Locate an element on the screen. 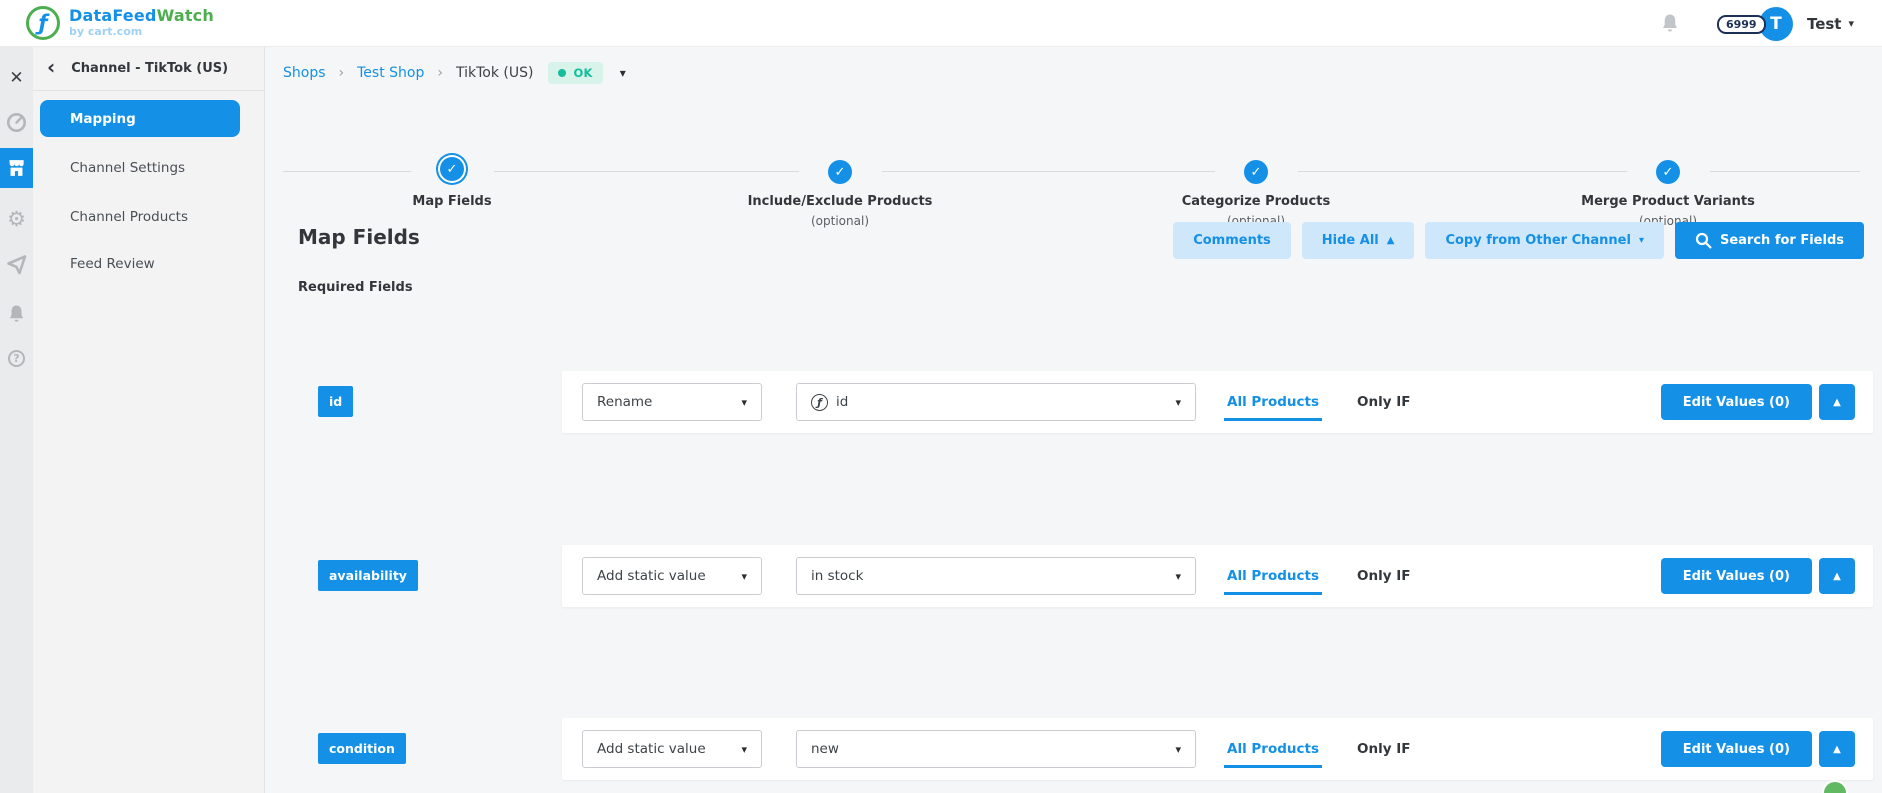 This screenshot has height=793, width=1882. account-avatar-group: 6999 T is located at coordinates (1754, 23).